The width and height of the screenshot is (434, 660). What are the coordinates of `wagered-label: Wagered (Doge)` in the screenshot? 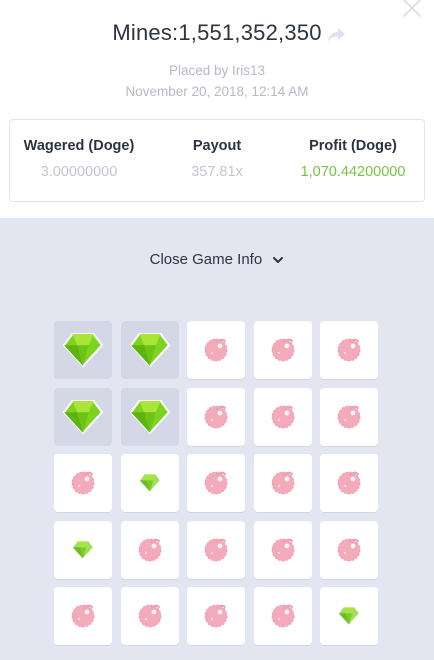 It's located at (79, 146).